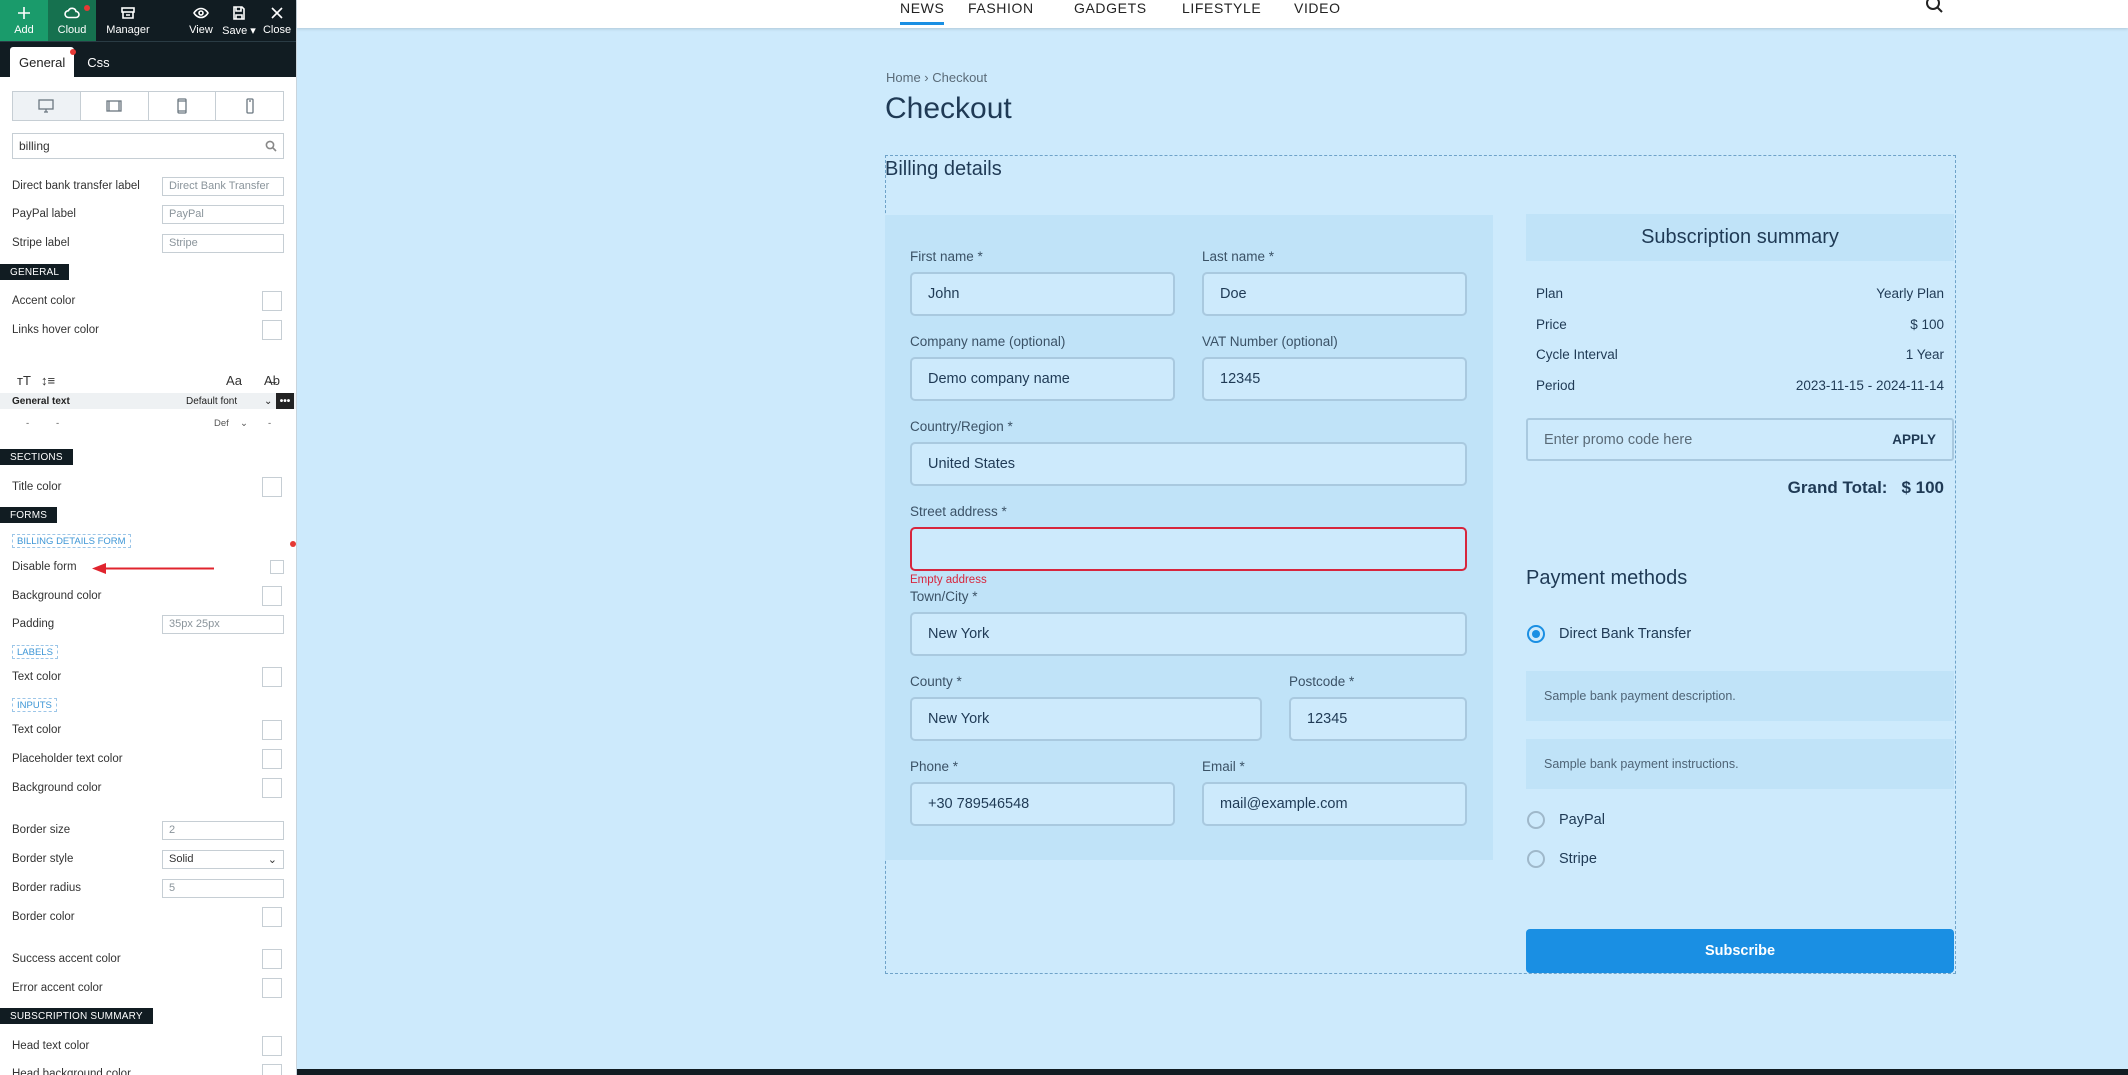 Image resolution: width=2128 pixels, height=1075 pixels. What do you see at coordinates (142, 146) in the screenshot?
I see `search-input` at bounding box center [142, 146].